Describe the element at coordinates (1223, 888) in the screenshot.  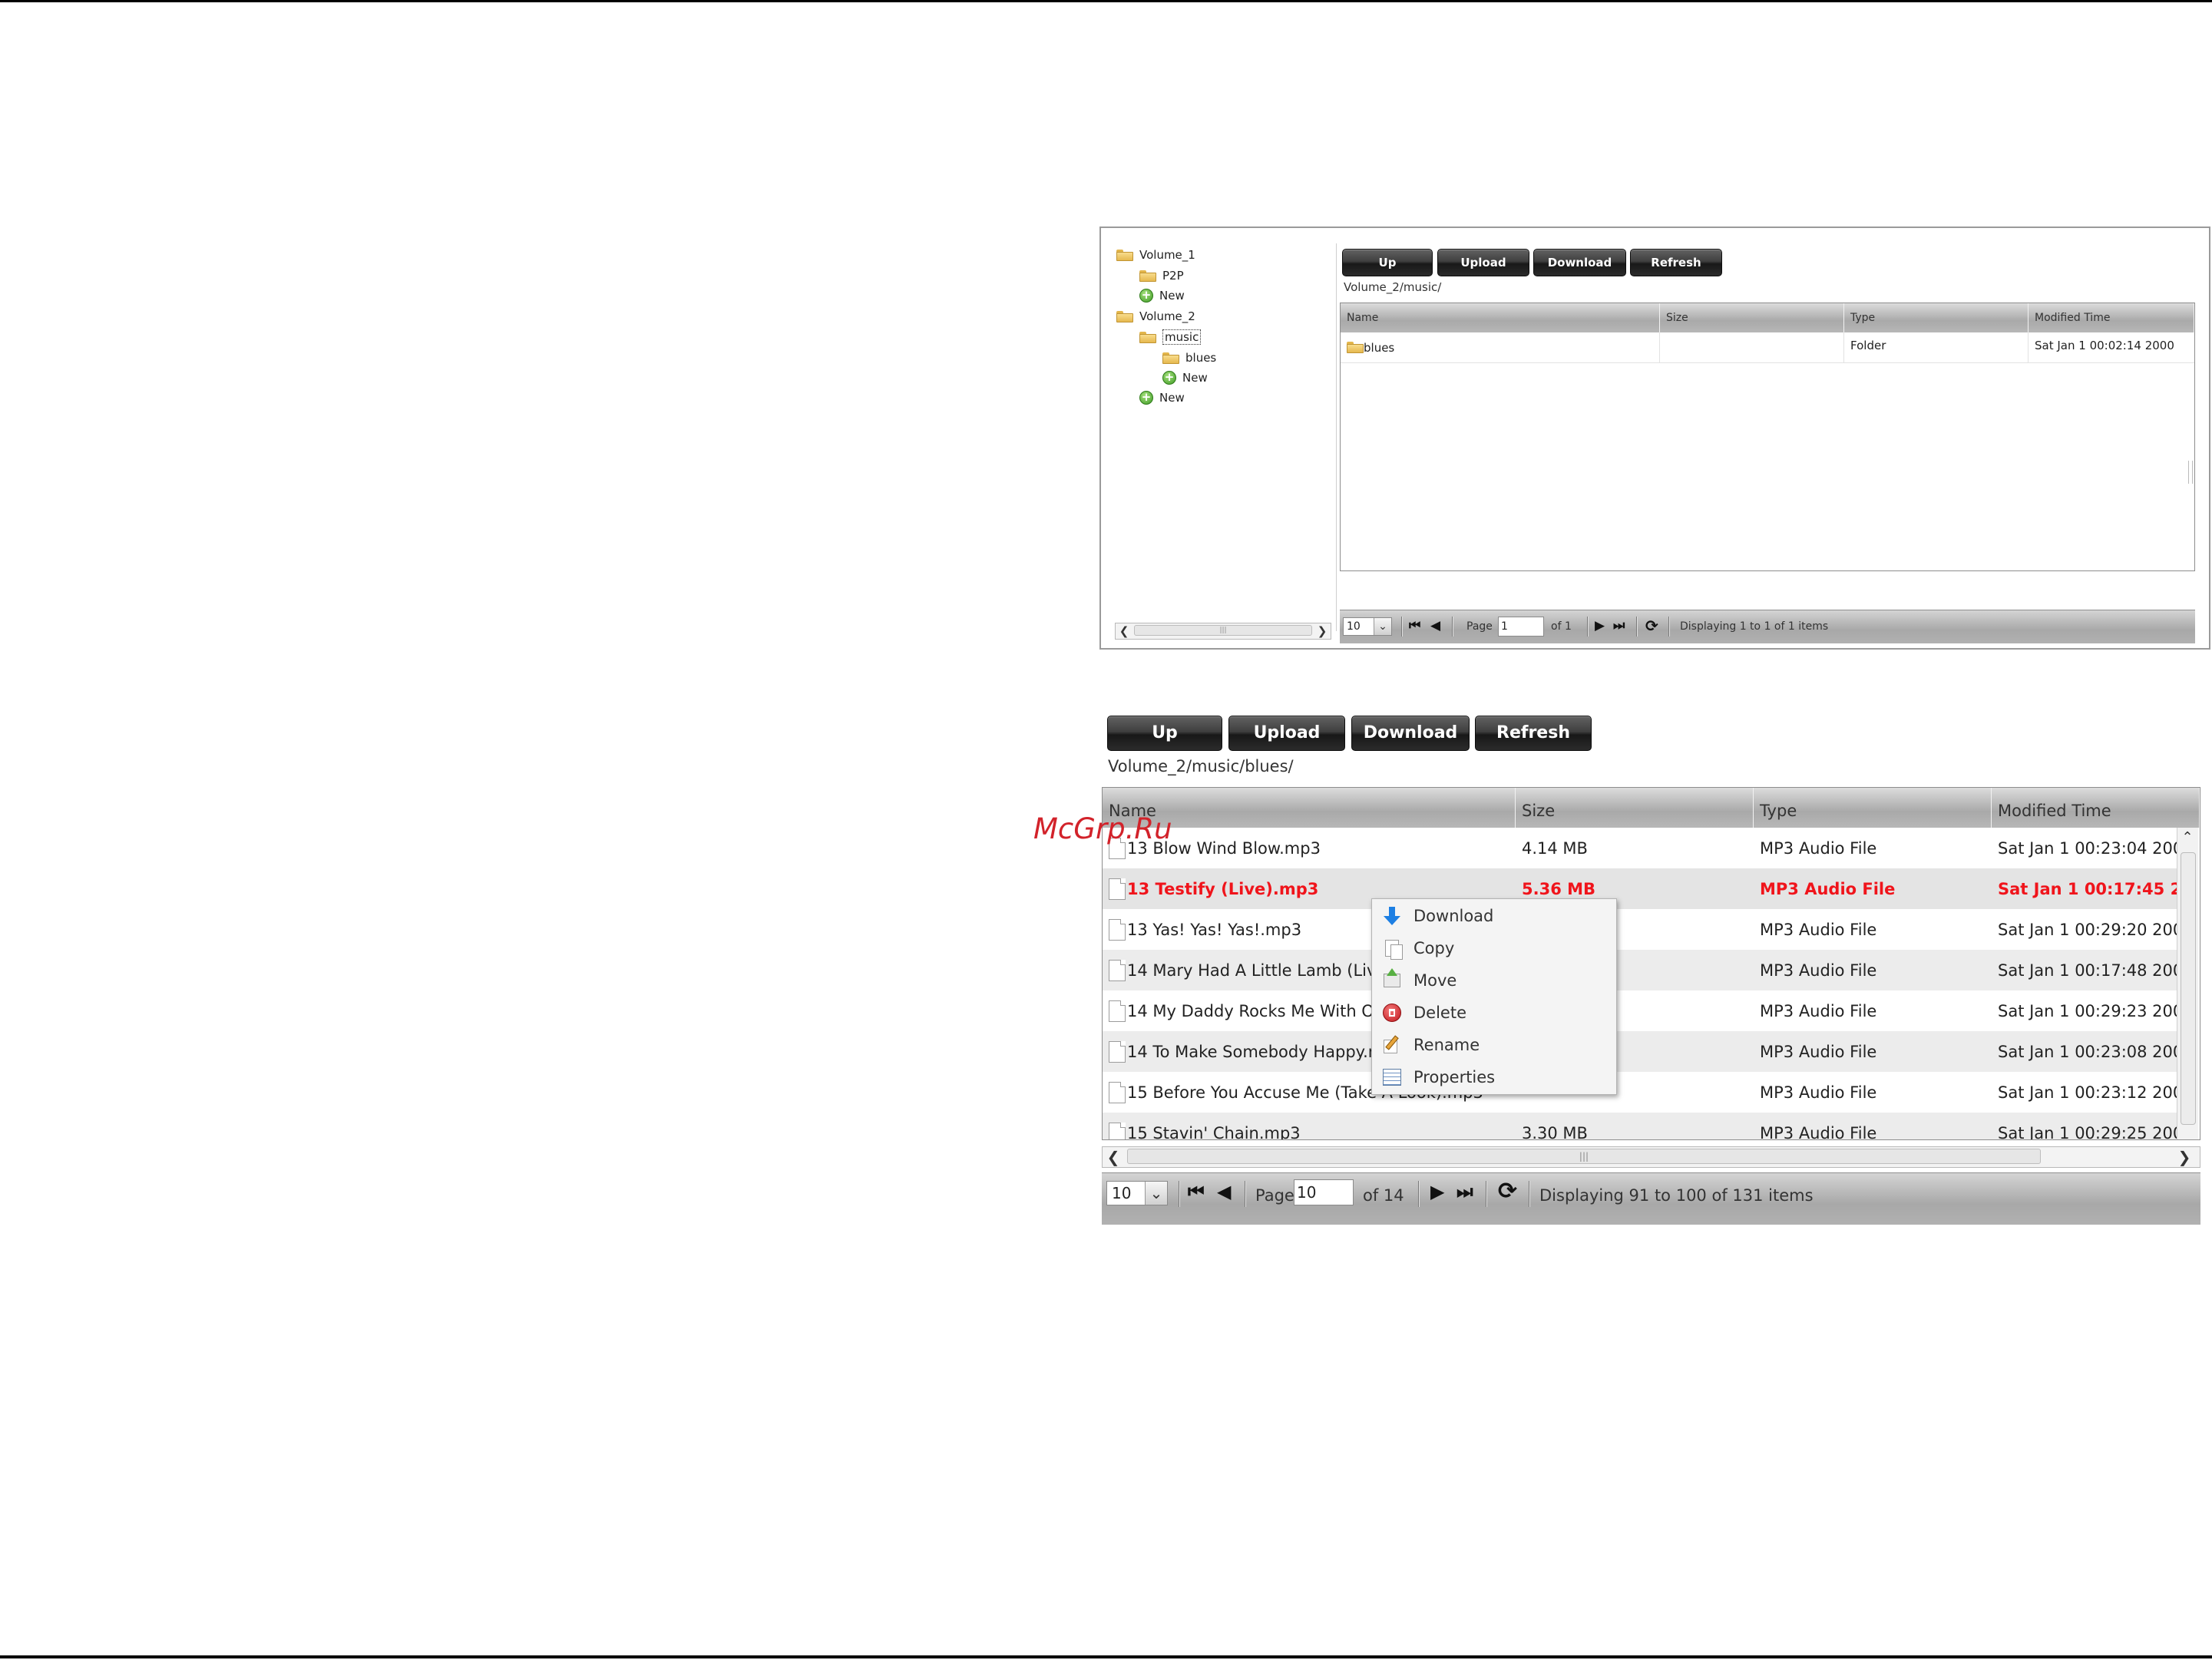
I see `cell-name: 13 Testify (Live).mp3` at that location.